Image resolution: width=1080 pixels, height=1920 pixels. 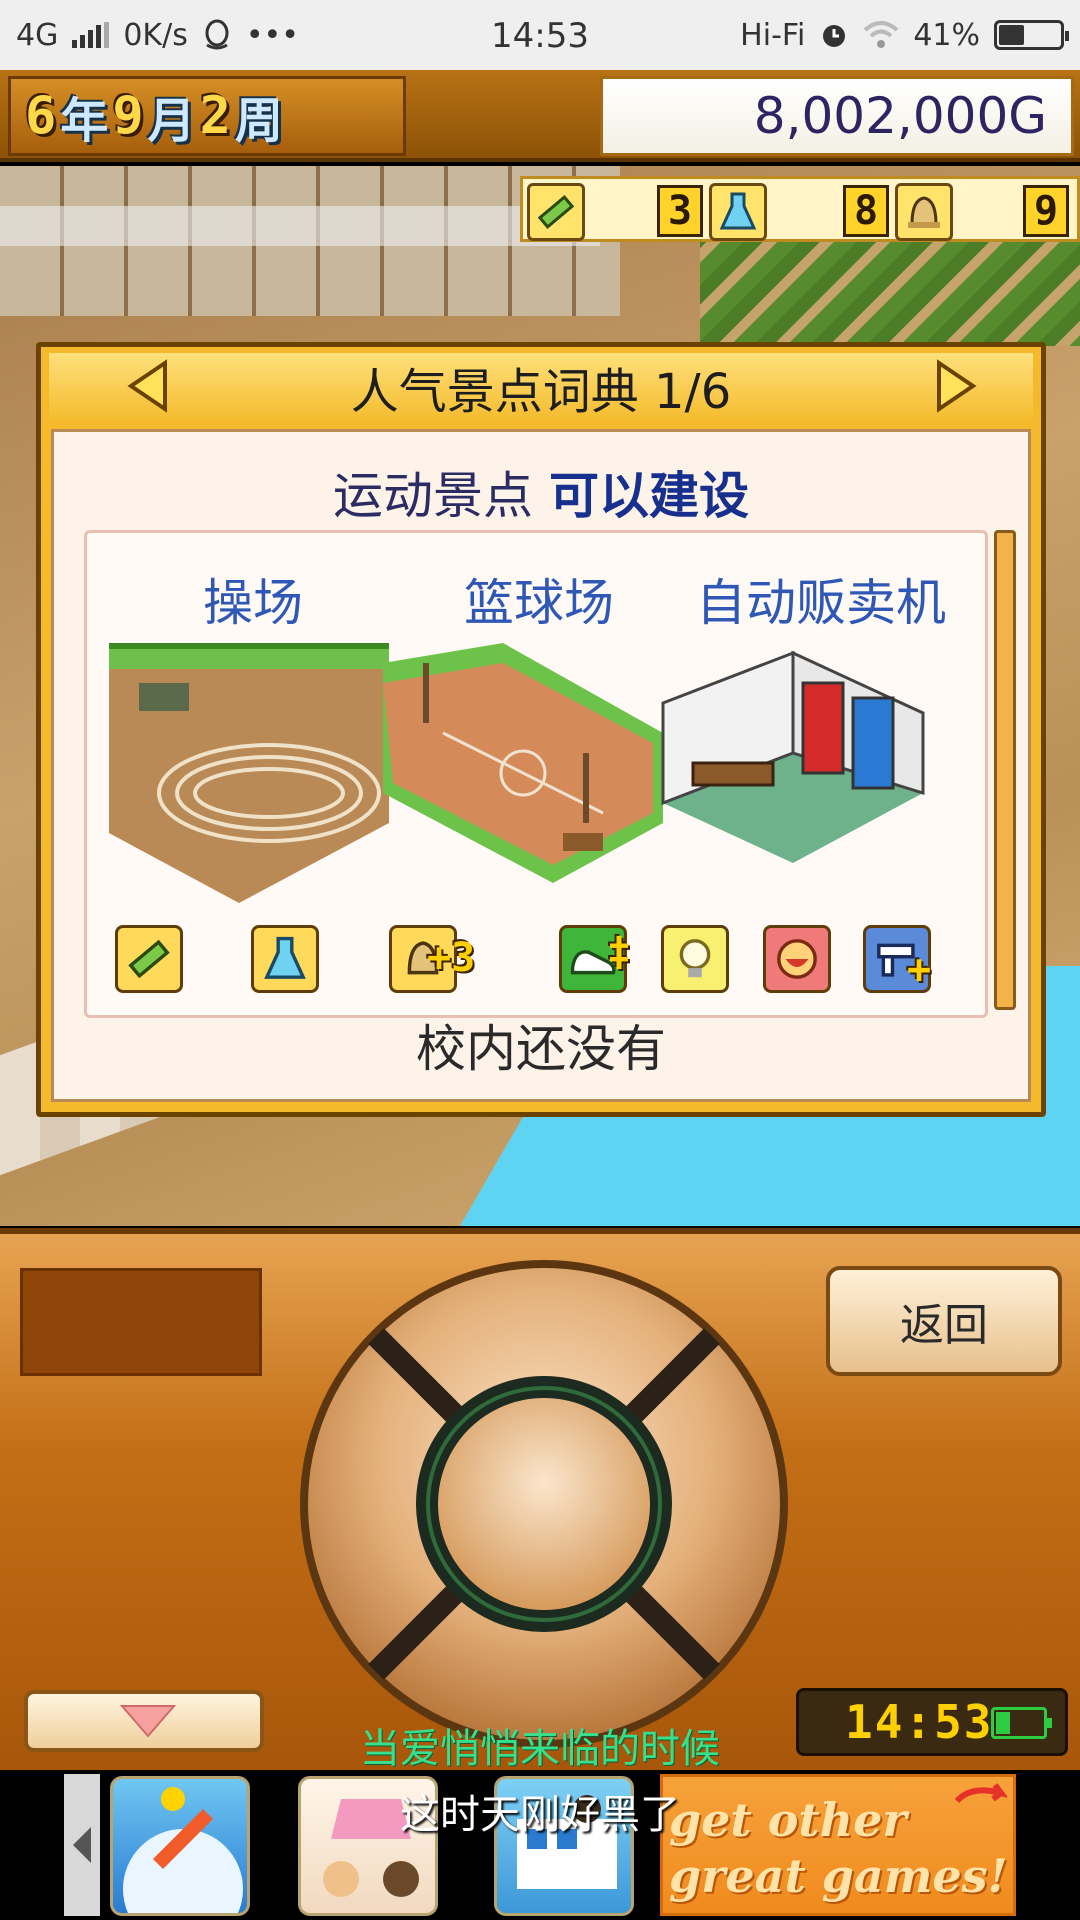 I want to click on arrow-left-icon, so click(x=147, y=386).